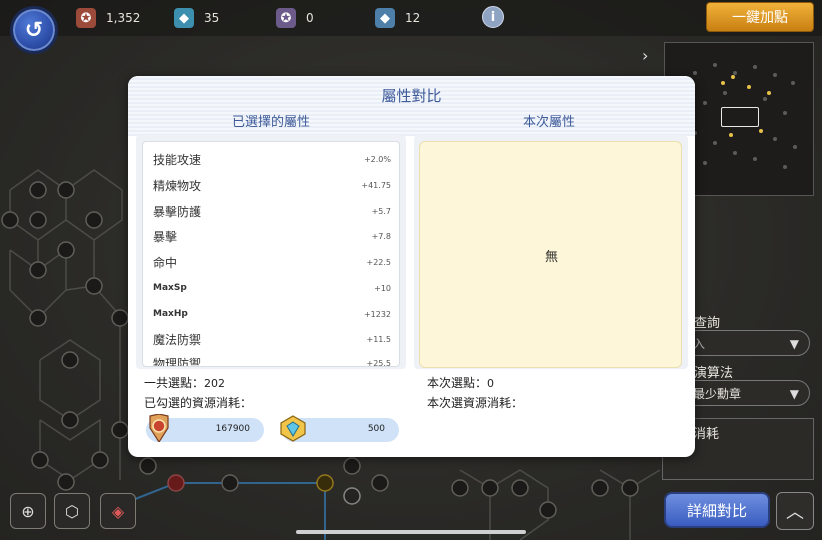 Image resolution: width=822 pixels, height=540 pixels. I want to click on chevron-up-icon: ︿, so click(795, 512).